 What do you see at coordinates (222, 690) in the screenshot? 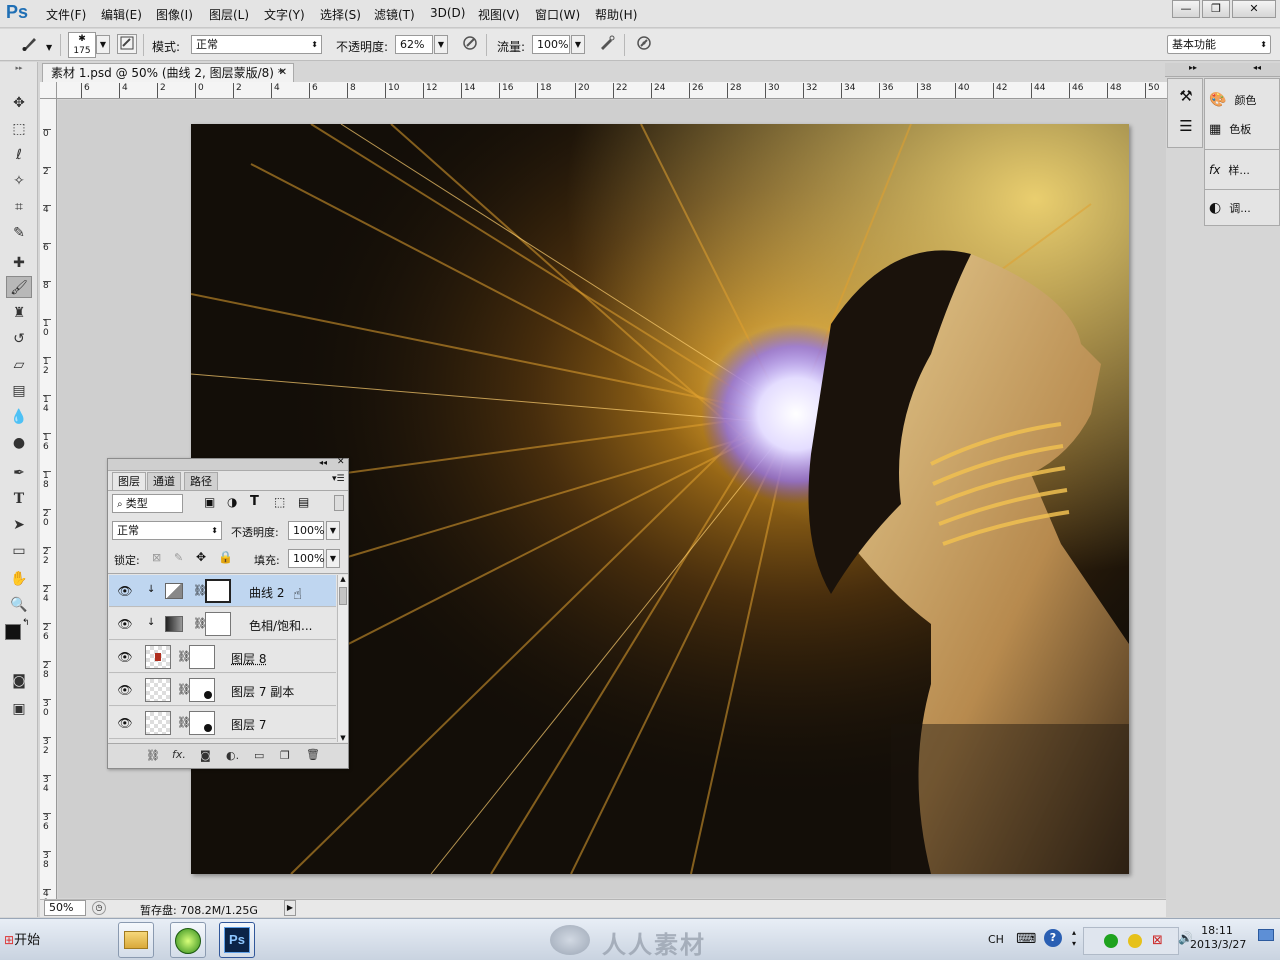
I see `layer-row: 👁 ⛓ 图层 7 副本` at bounding box center [222, 690].